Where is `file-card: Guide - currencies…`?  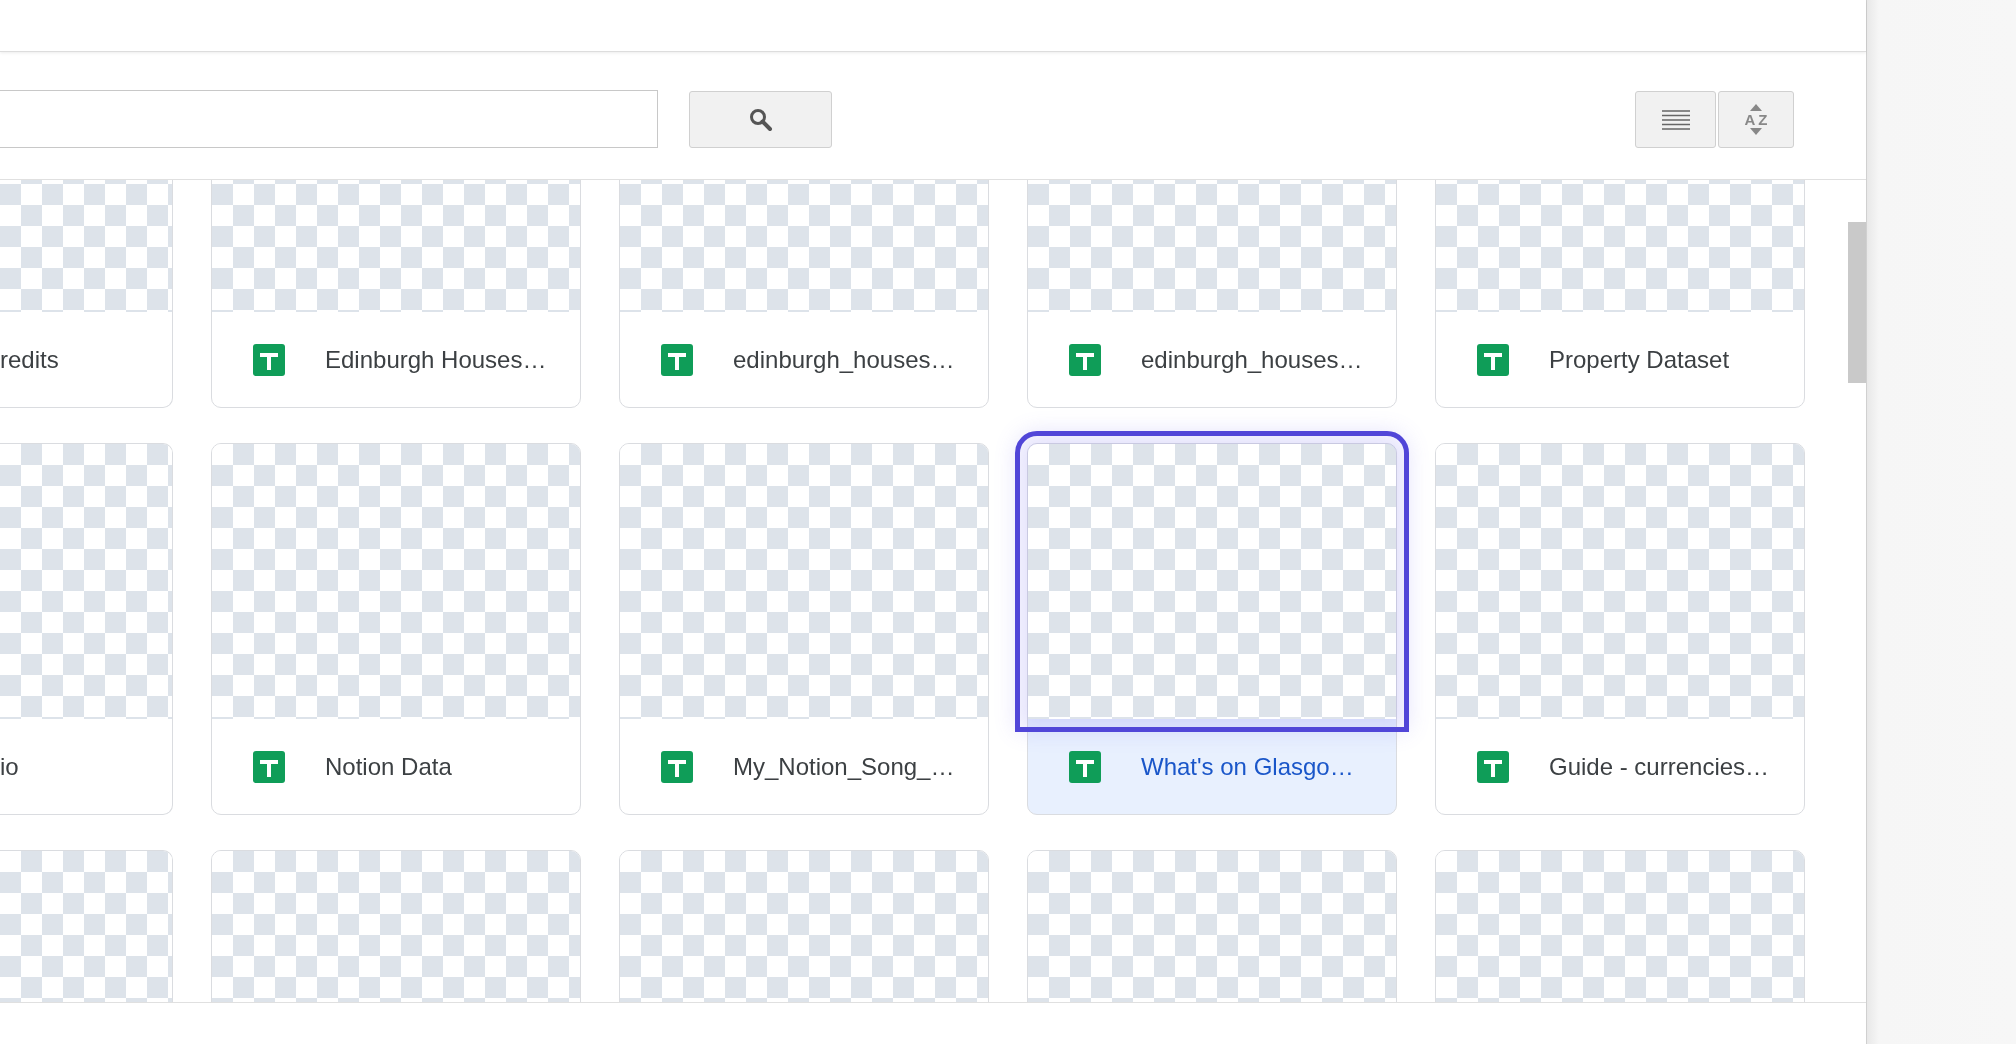
file-card: Guide - currencies… is located at coordinates (1620, 629).